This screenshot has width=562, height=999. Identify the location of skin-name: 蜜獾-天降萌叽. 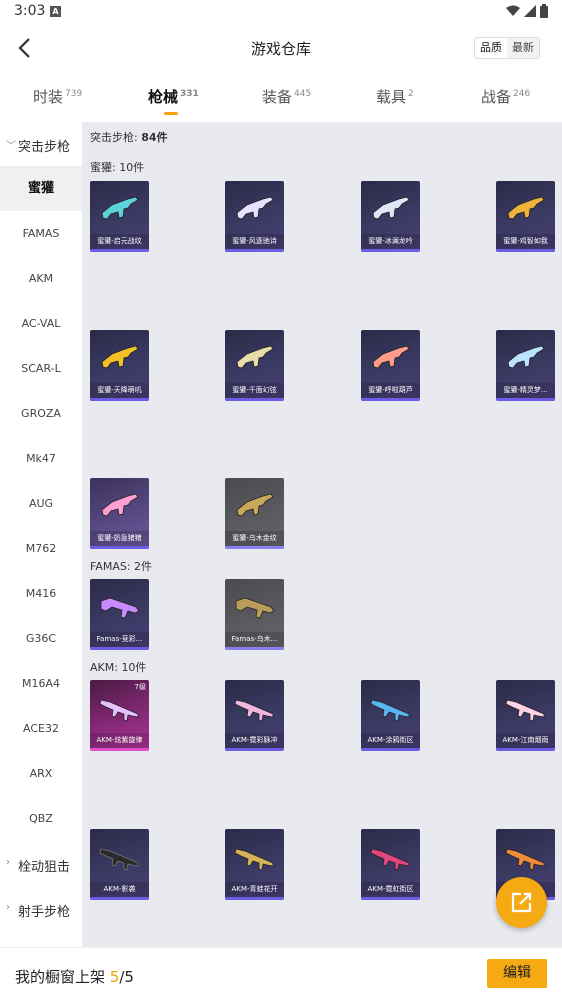
(119, 390).